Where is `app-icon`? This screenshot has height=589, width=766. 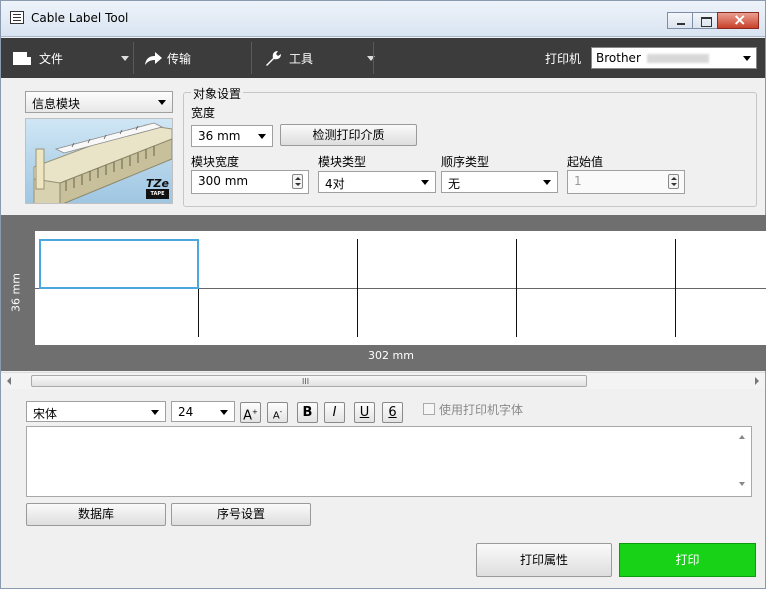 app-icon is located at coordinates (17, 17).